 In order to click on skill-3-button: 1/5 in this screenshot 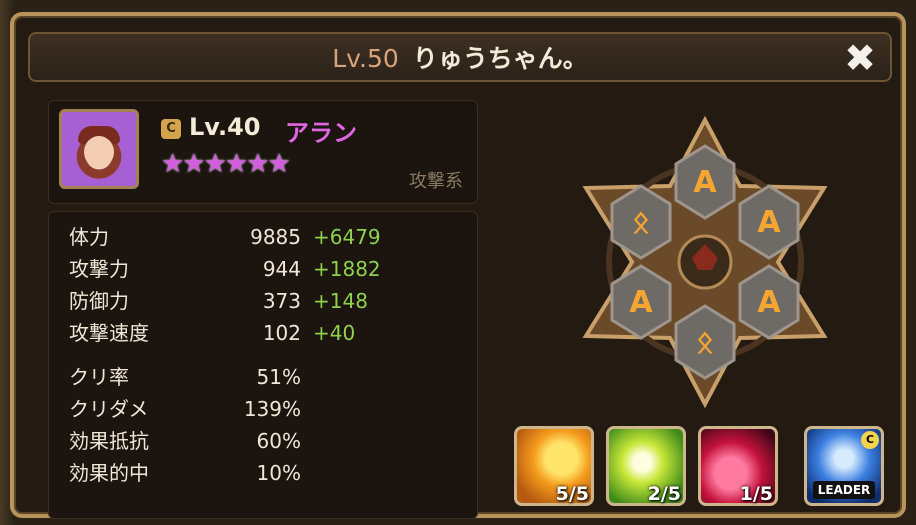, I will do `click(738, 466)`.